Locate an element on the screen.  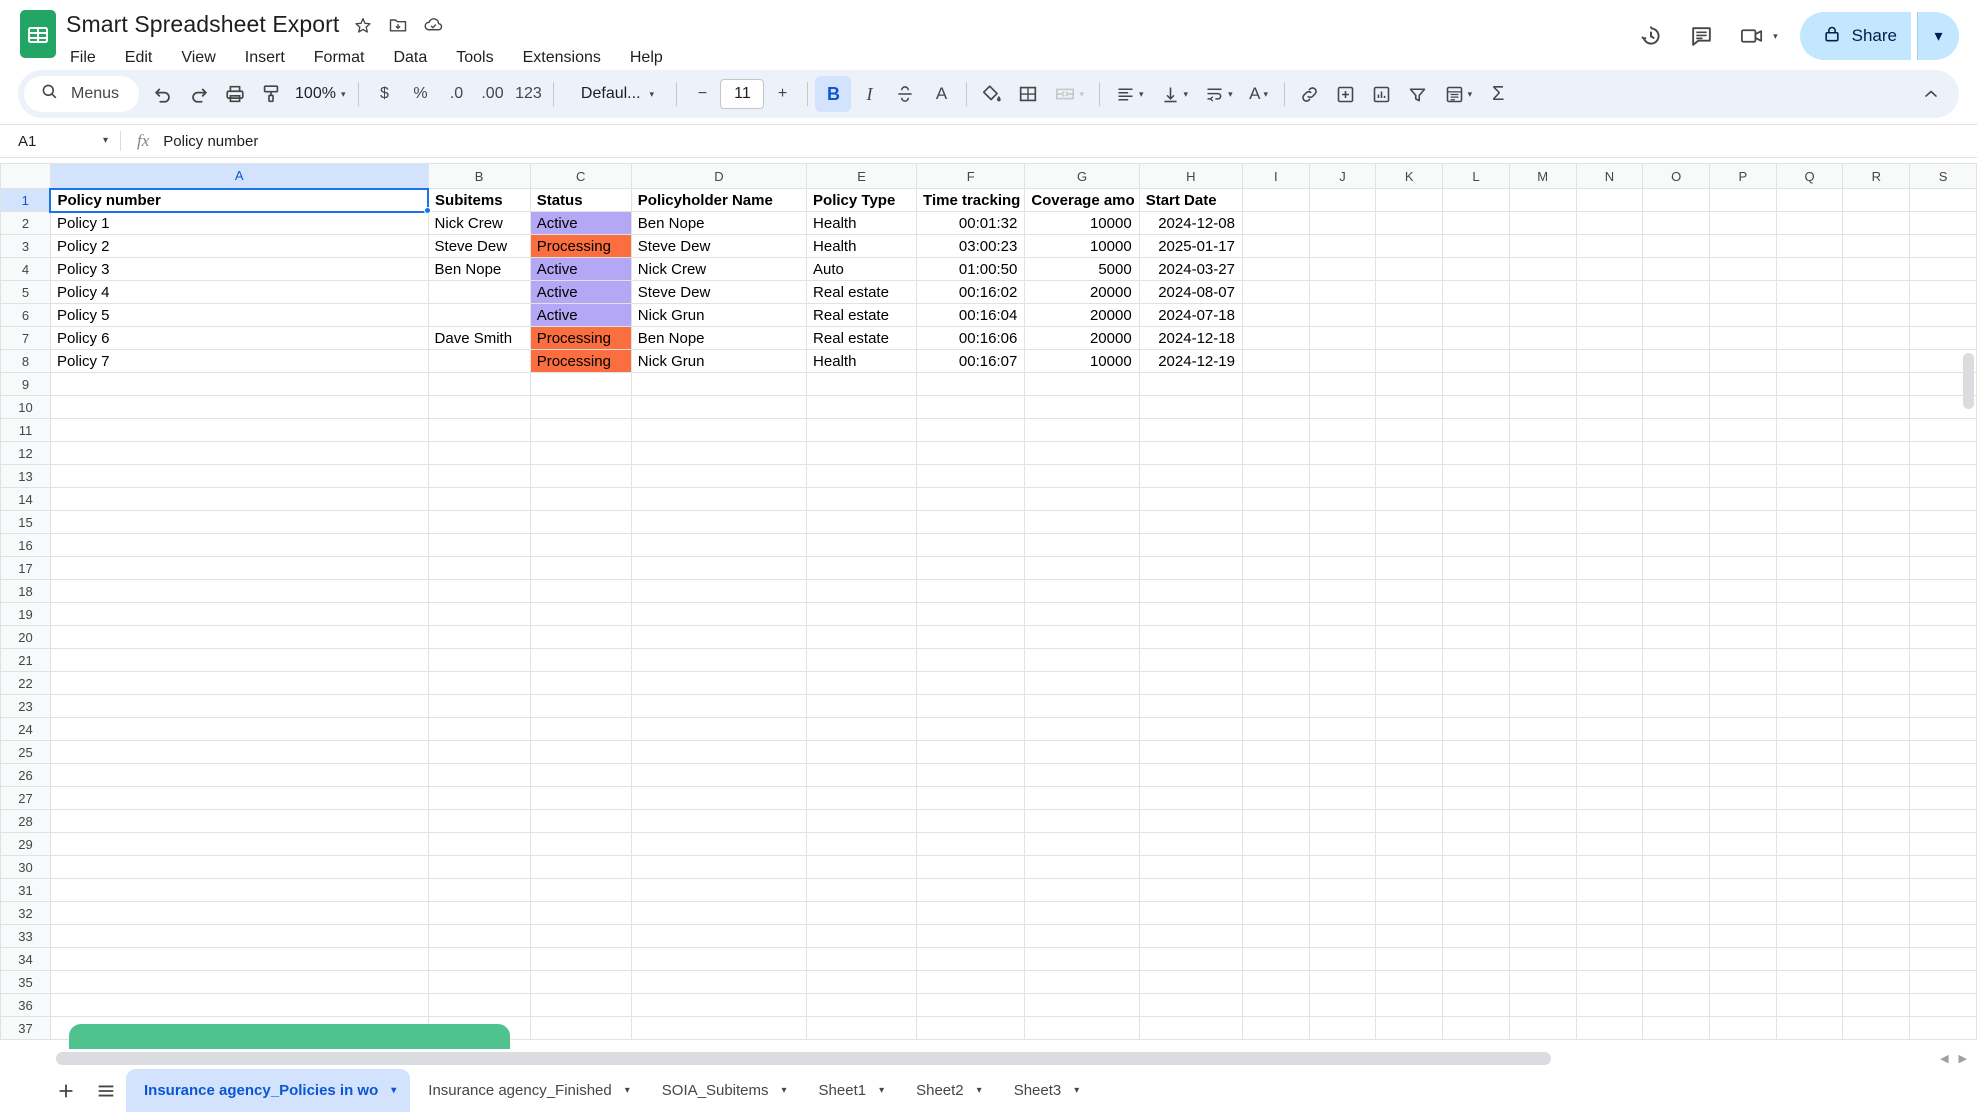
cell-O1 is located at coordinates (1676, 200).